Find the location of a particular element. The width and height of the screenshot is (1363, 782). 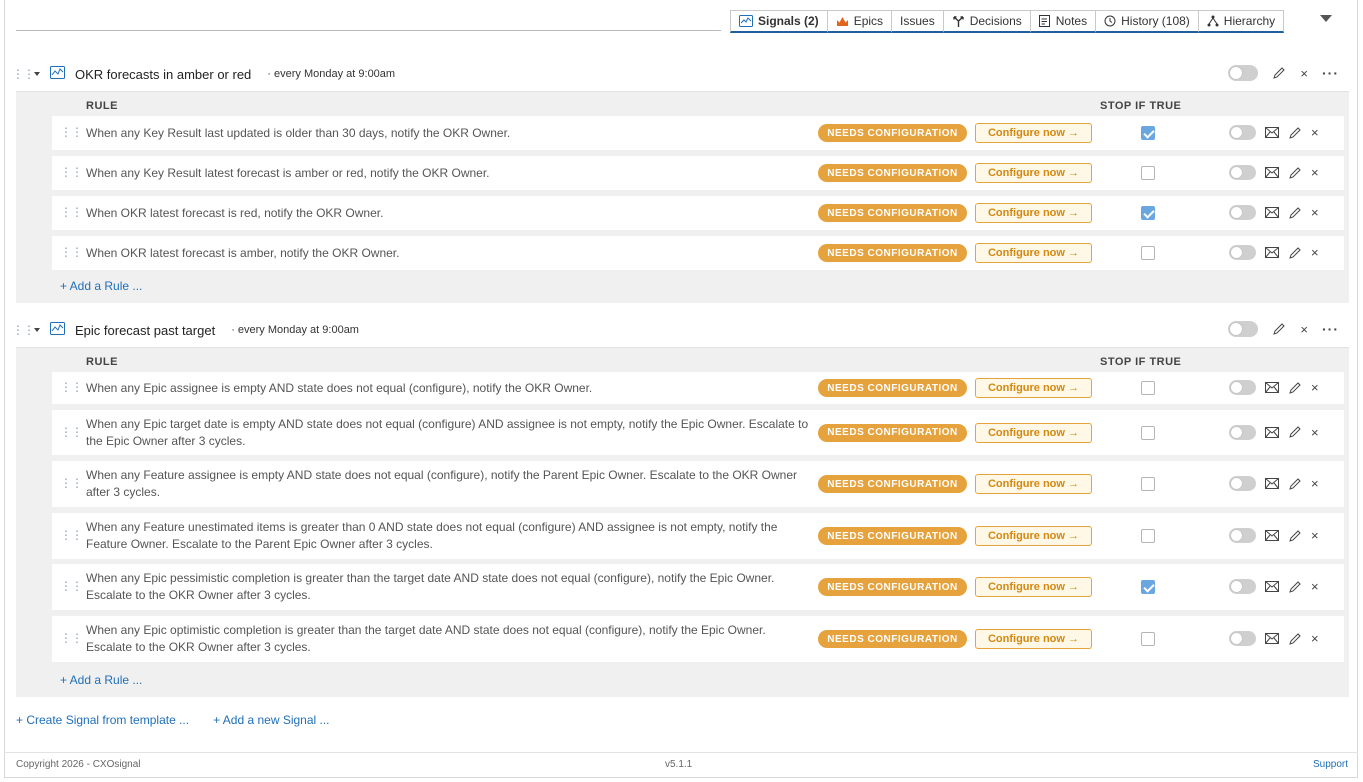

tab-notes: Notes is located at coordinates (1063, 21).